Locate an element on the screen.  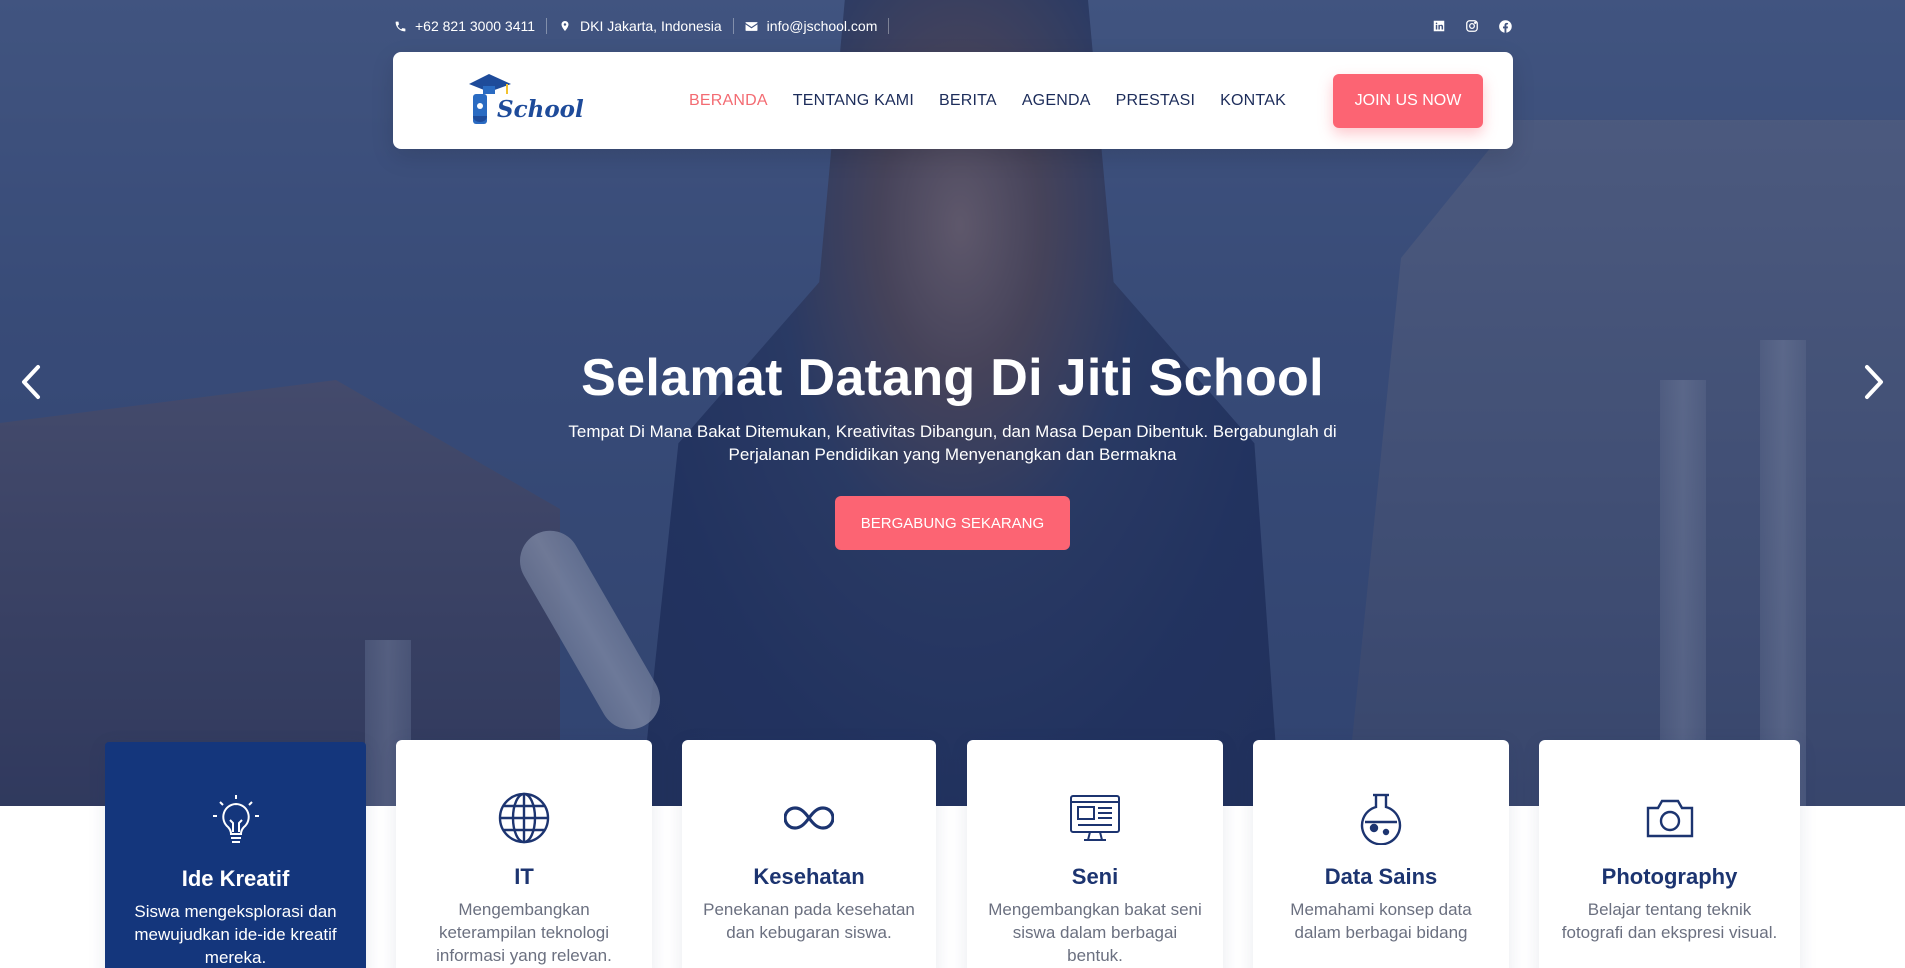
site-logo: School is located at coordinates (525, 101).